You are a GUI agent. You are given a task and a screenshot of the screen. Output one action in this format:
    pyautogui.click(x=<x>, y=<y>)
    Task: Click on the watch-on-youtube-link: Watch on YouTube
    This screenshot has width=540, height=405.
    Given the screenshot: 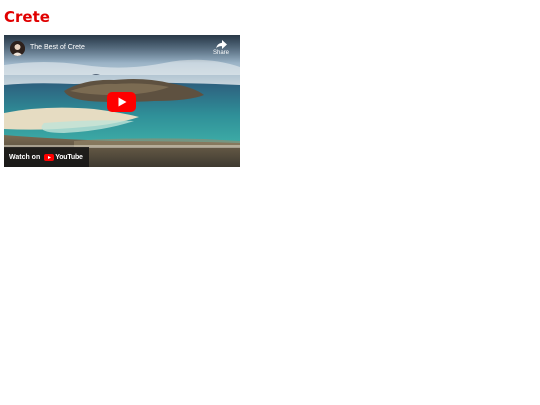 What is the action you would take?
    pyautogui.click(x=46, y=157)
    